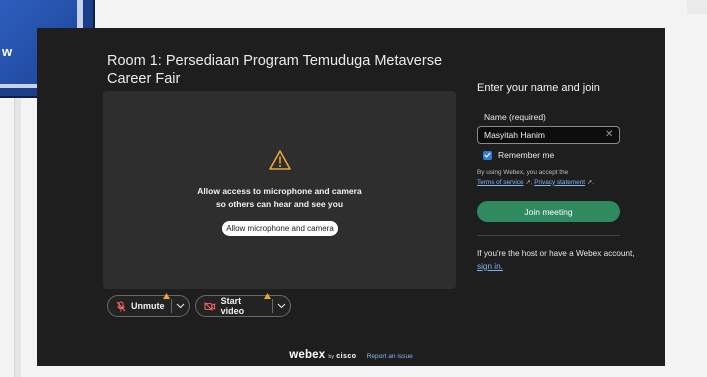  I want to click on allow-mic-camera-button: Allow microphone and camera, so click(280, 228).